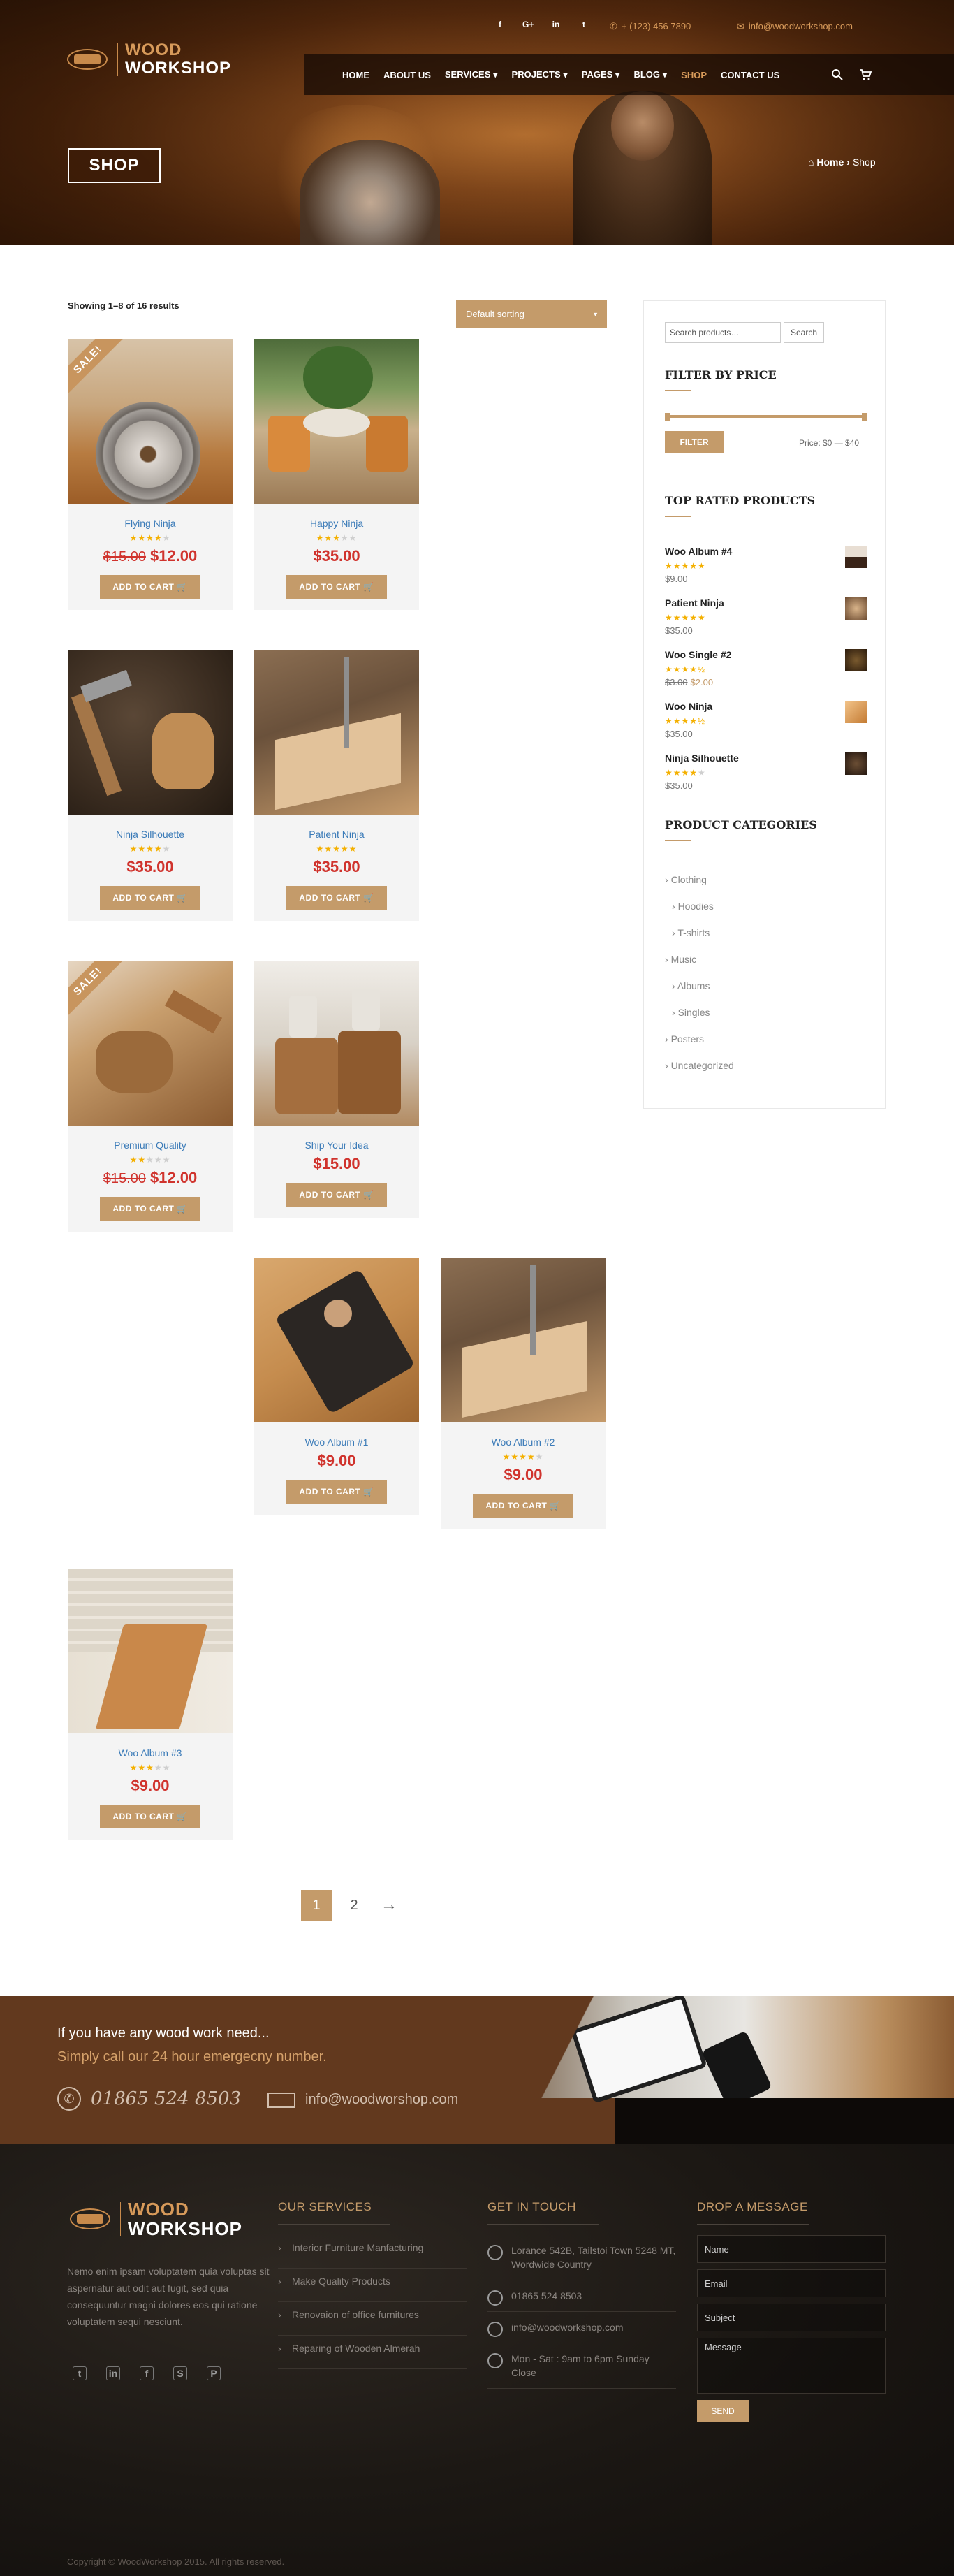  What do you see at coordinates (700, 1046) in the screenshot?
I see `category-item: › Posters` at bounding box center [700, 1046].